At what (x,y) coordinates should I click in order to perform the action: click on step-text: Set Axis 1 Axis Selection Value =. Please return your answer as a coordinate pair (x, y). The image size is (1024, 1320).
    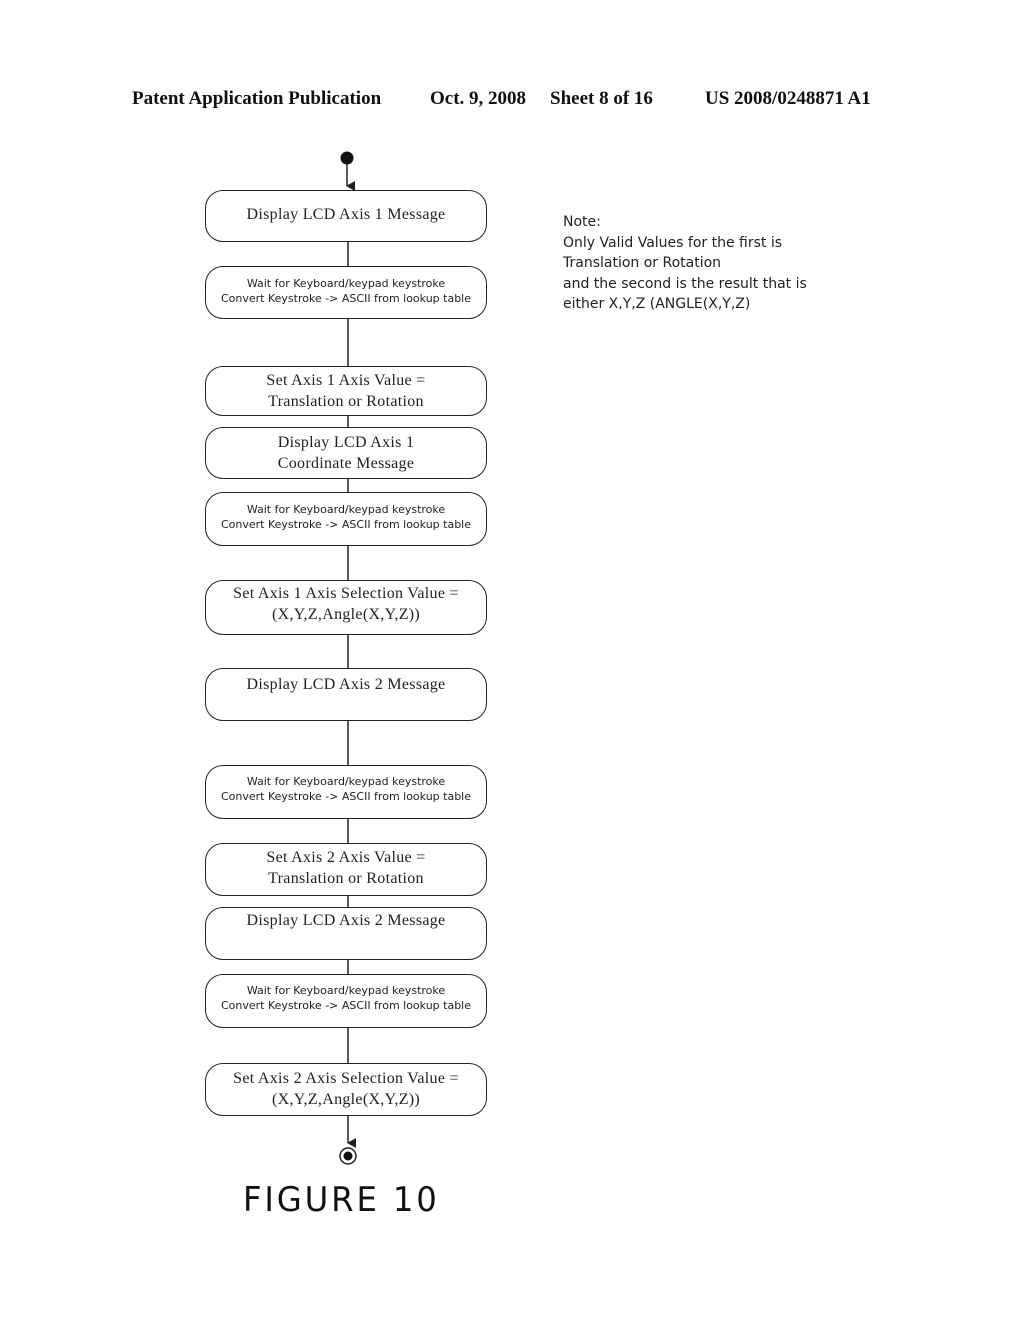
    Looking at the image, I should click on (346, 593).